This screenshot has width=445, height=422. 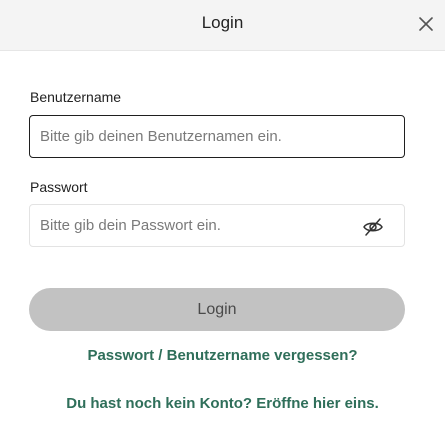 What do you see at coordinates (200, 136) in the screenshot?
I see `username-input` at bounding box center [200, 136].